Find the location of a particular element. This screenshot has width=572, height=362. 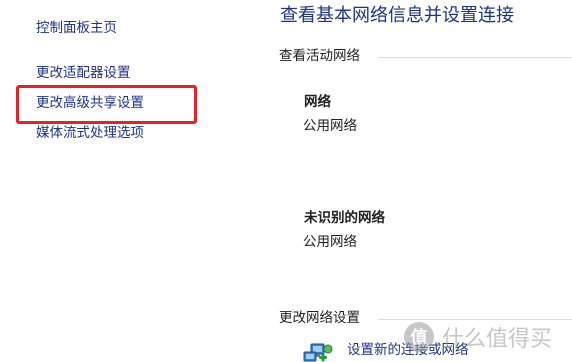

change-network-settings-header: 更改网络设置 is located at coordinates (319, 318).